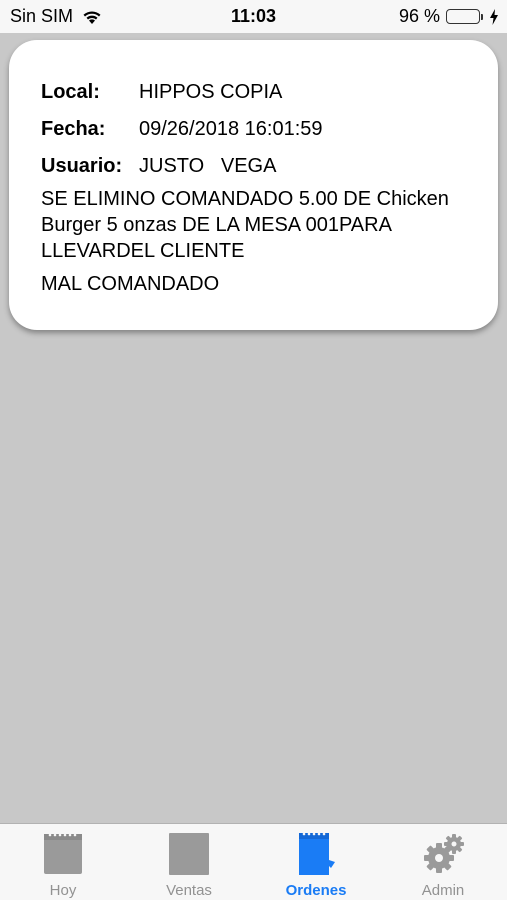 This screenshot has width=507, height=900. I want to click on usuario-row: Usuario: JUSTO VEGA, so click(158, 166).